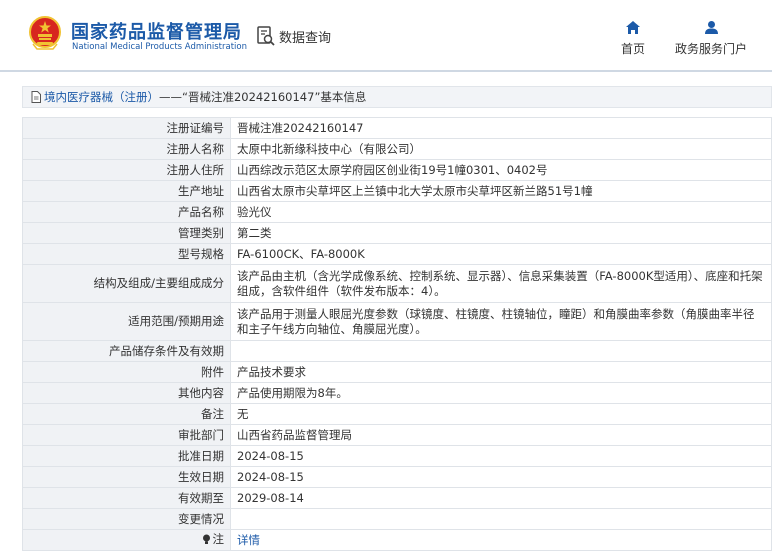 The width and height of the screenshot is (772, 559). I want to click on table-row: 注册人名称 太原中北新缘科技中心（有限公司）, so click(397, 149).